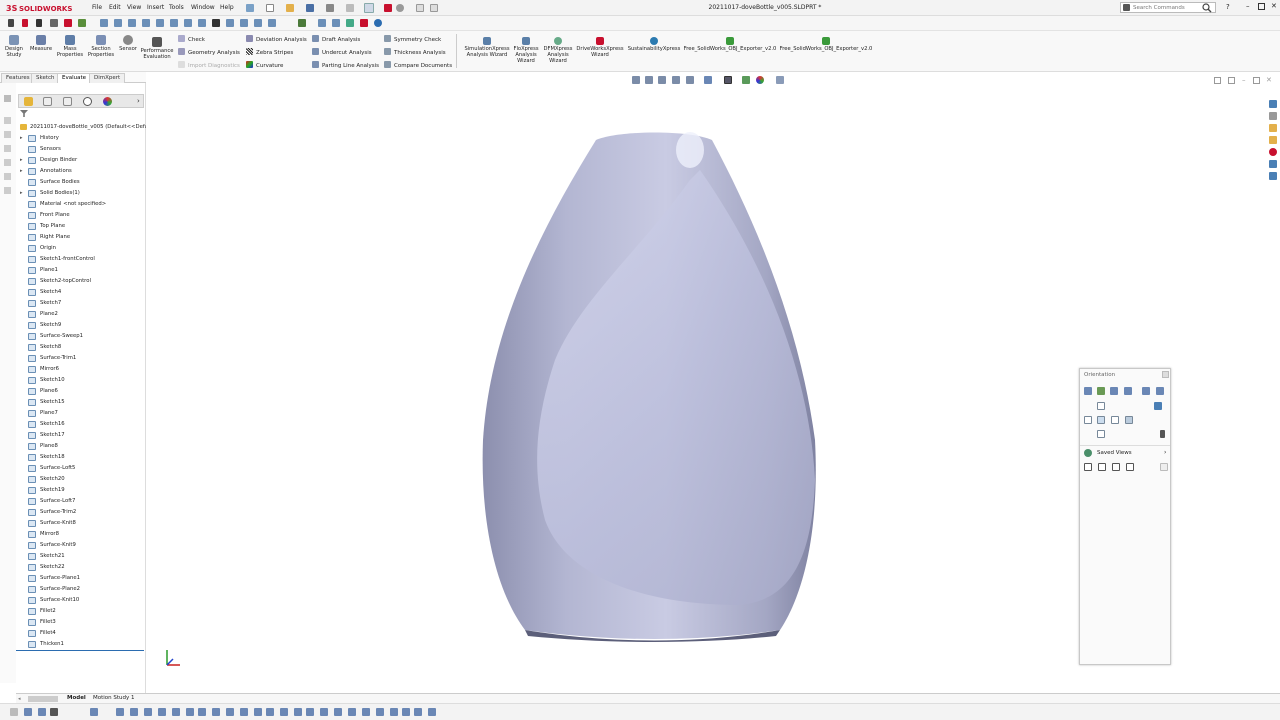 The height and width of the screenshot is (720, 1280). Describe the element at coordinates (1102, 467) in the screenshot. I see `two-view-horizontal-icon` at that location.